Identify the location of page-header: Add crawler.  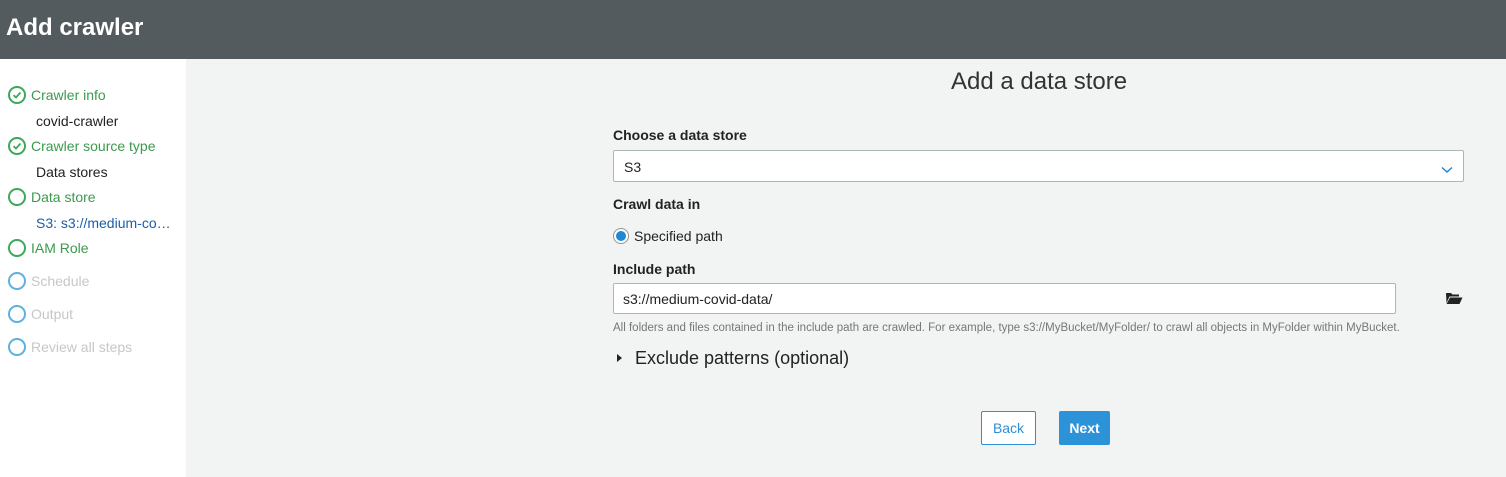
(753, 29).